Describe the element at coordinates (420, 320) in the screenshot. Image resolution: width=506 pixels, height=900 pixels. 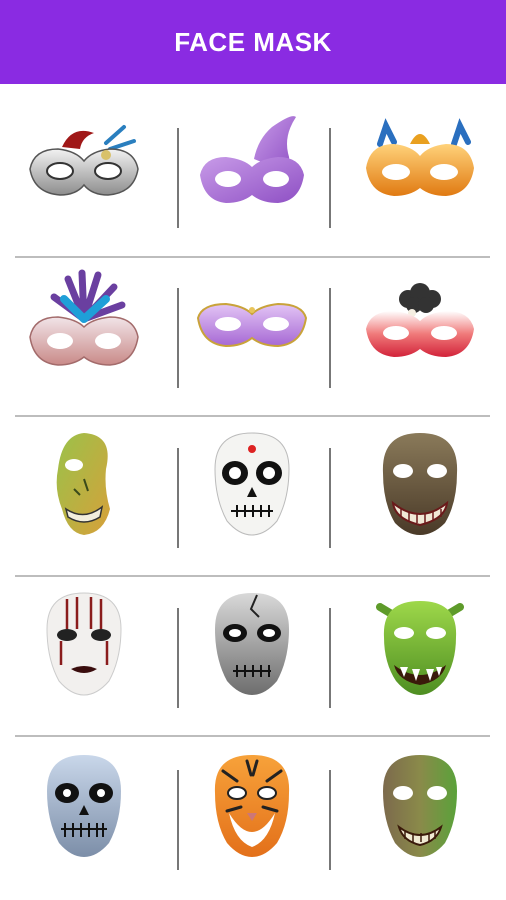
I see `red-feather-masquerade-mask-icon` at that location.